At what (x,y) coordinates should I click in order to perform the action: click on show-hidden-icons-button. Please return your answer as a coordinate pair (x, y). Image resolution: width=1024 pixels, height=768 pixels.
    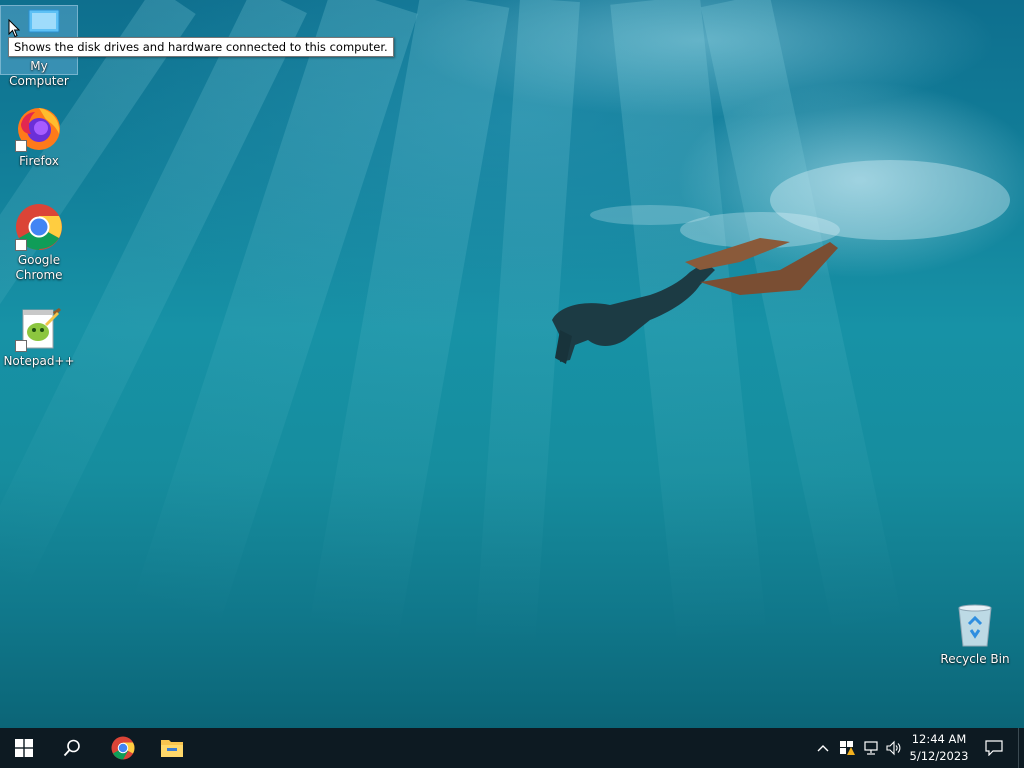
    Looking at the image, I should click on (823, 748).